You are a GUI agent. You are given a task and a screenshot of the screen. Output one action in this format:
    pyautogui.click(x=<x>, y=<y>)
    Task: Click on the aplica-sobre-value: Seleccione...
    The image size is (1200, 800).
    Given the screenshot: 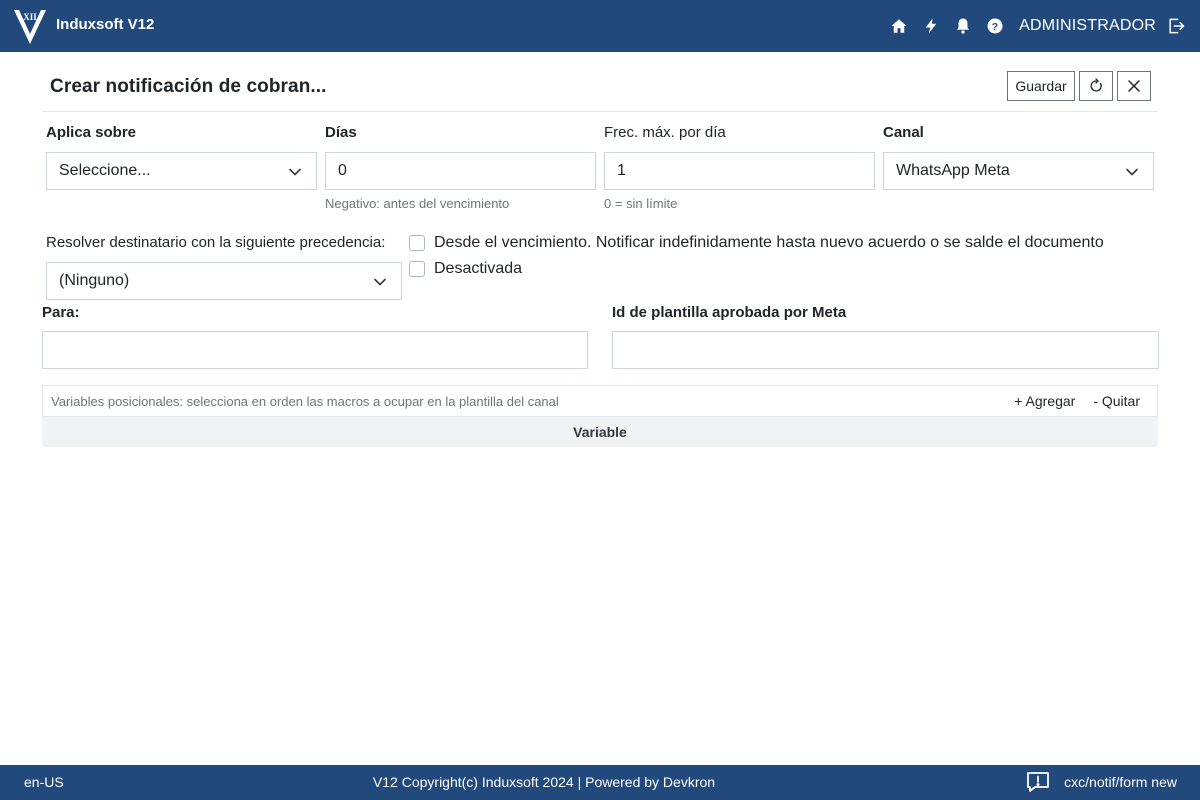 What is the action you would take?
    pyautogui.click(x=105, y=170)
    